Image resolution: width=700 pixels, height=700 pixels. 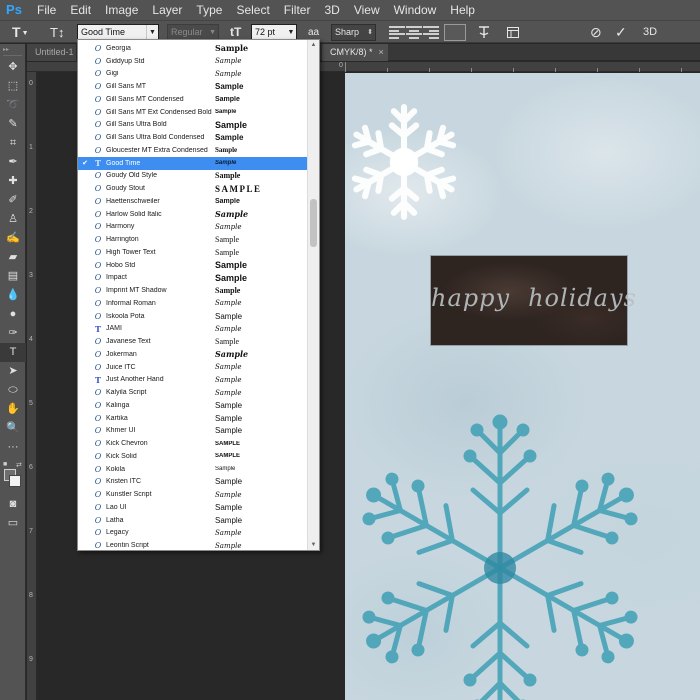 I want to click on blur-tool-icon: 💧, so click(x=13, y=295).